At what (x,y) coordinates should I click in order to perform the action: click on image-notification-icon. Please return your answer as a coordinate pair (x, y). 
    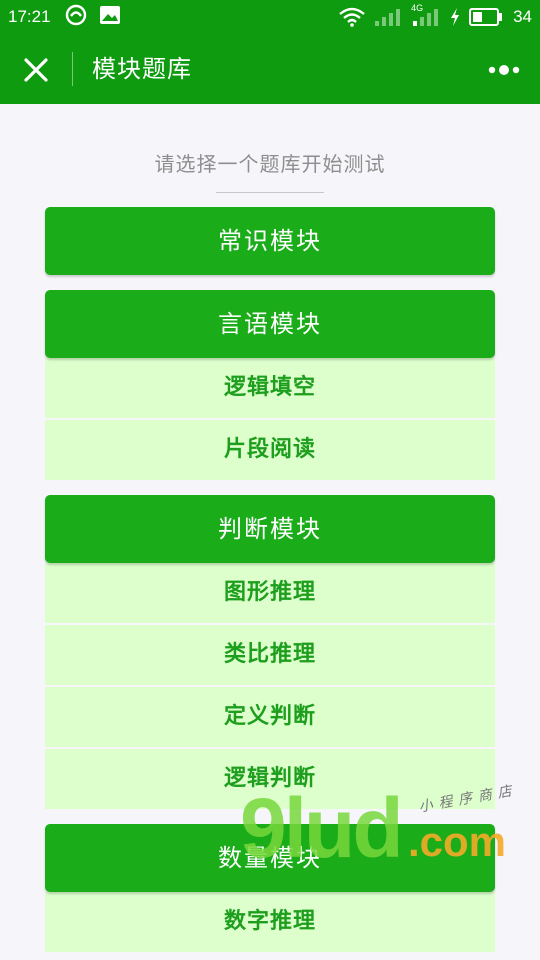
    Looking at the image, I should click on (110, 17).